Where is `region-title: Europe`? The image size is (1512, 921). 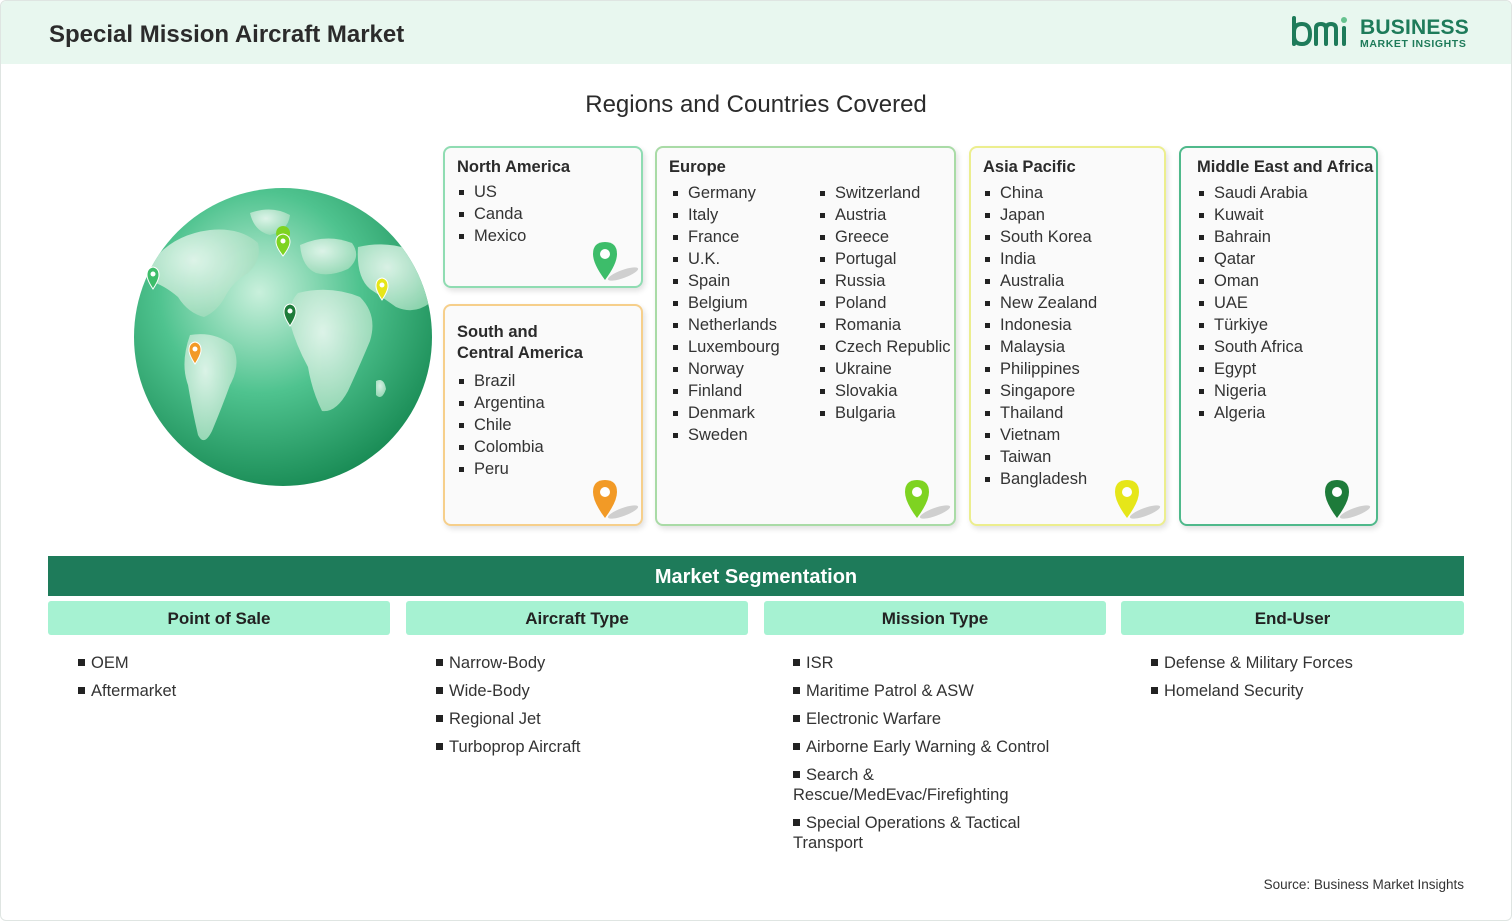 region-title: Europe is located at coordinates (697, 167).